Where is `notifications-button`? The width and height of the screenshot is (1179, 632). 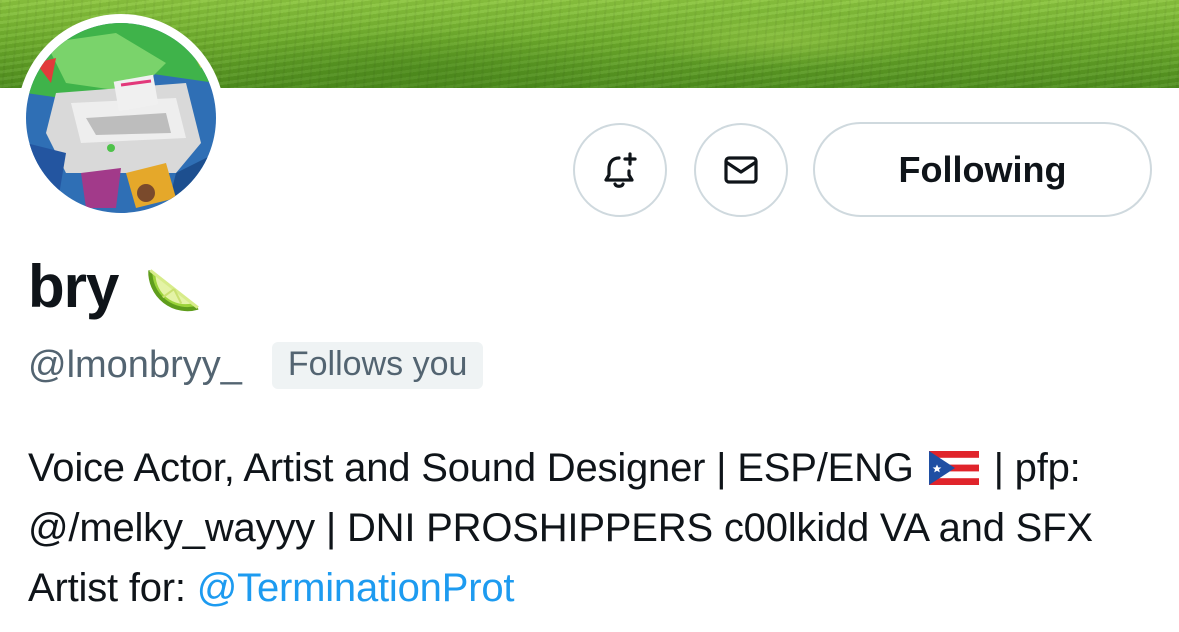
notifications-button is located at coordinates (620, 170).